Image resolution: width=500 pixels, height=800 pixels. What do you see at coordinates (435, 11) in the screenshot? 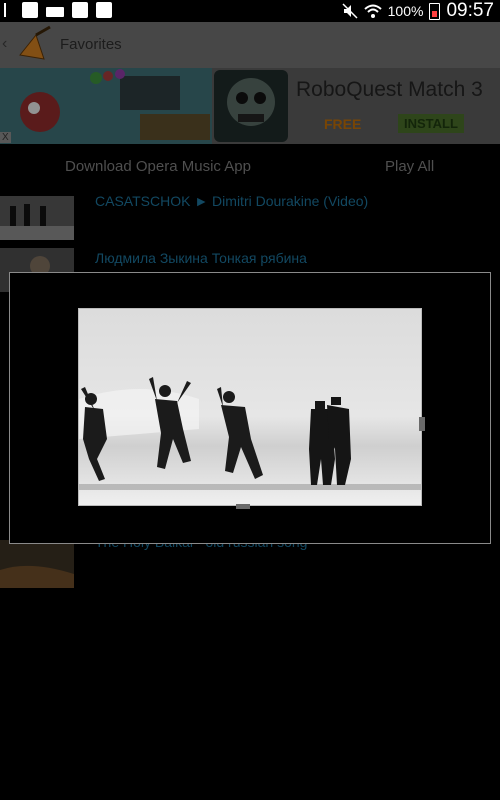
I see `battery-icon` at bounding box center [435, 11].